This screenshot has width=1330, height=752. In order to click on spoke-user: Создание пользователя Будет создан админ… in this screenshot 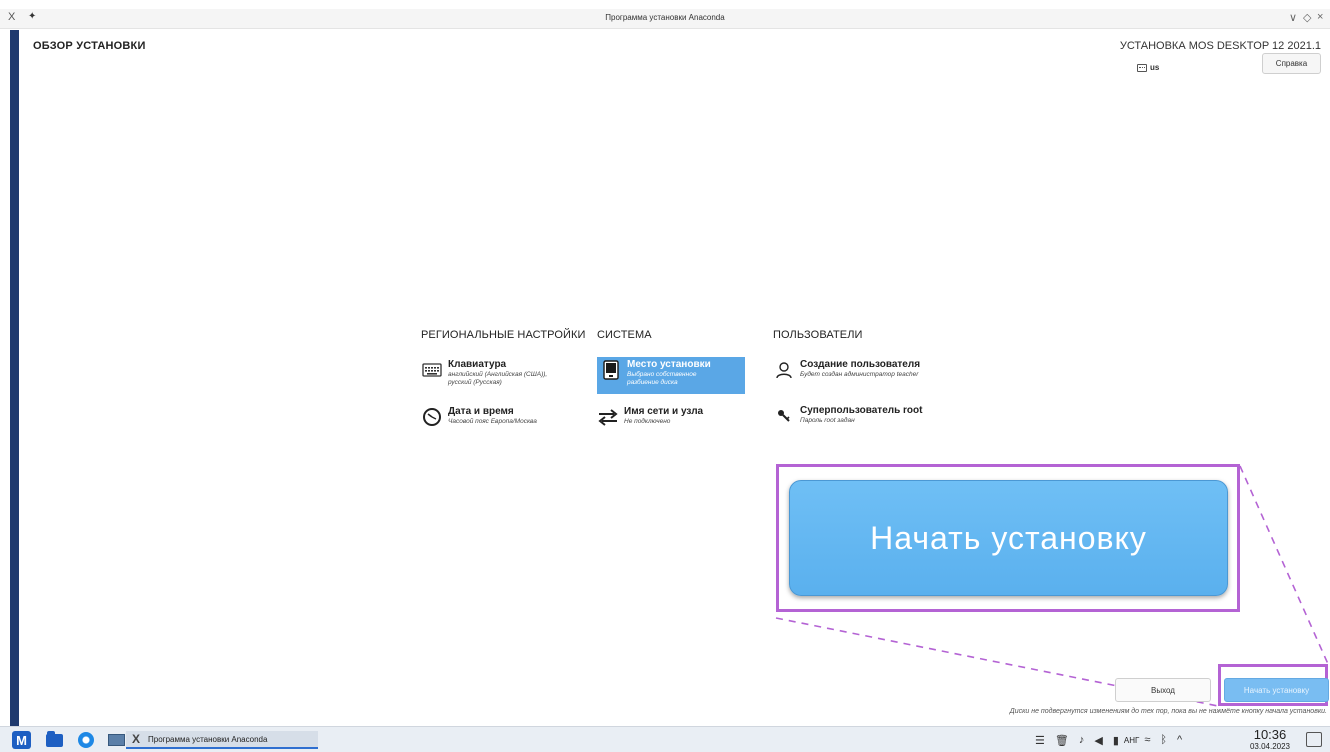, I will do `click(858, 370)`.